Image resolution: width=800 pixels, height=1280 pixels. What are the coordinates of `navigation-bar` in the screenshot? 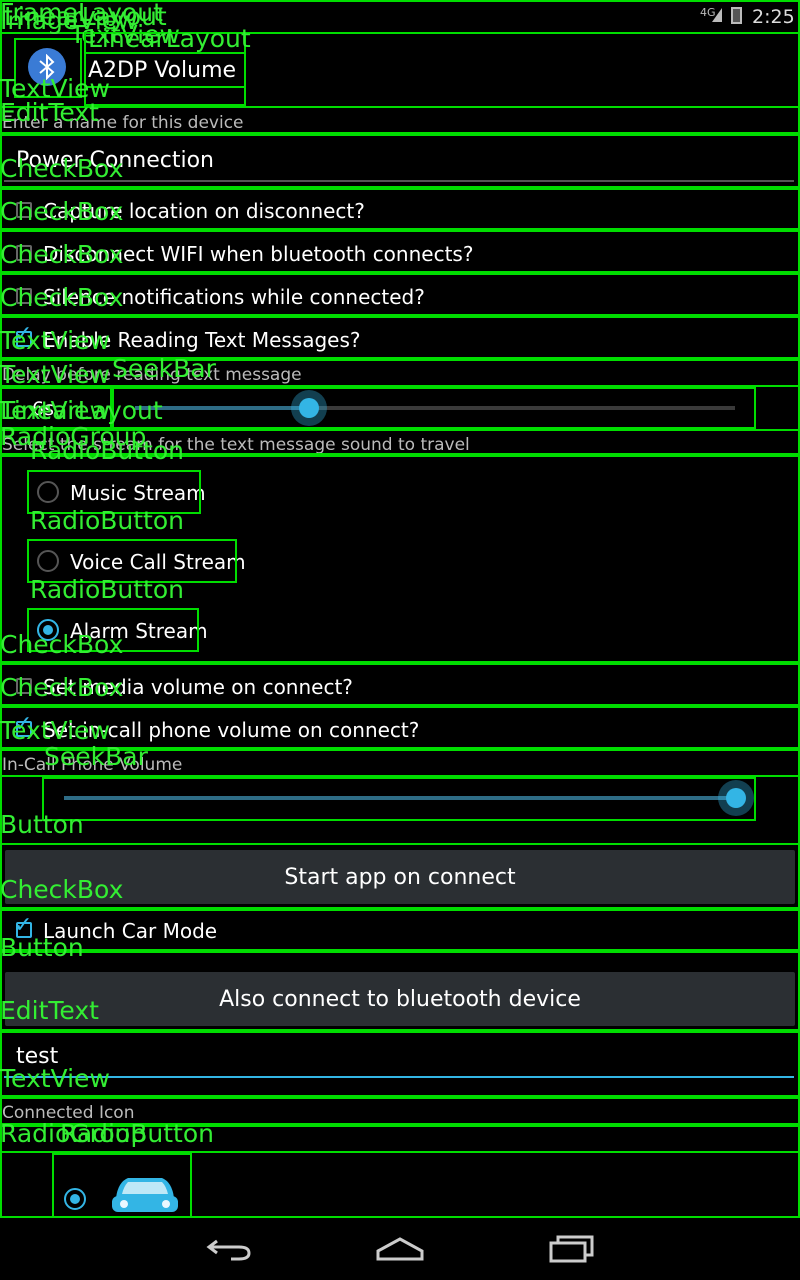 It's located at (400, 1249).